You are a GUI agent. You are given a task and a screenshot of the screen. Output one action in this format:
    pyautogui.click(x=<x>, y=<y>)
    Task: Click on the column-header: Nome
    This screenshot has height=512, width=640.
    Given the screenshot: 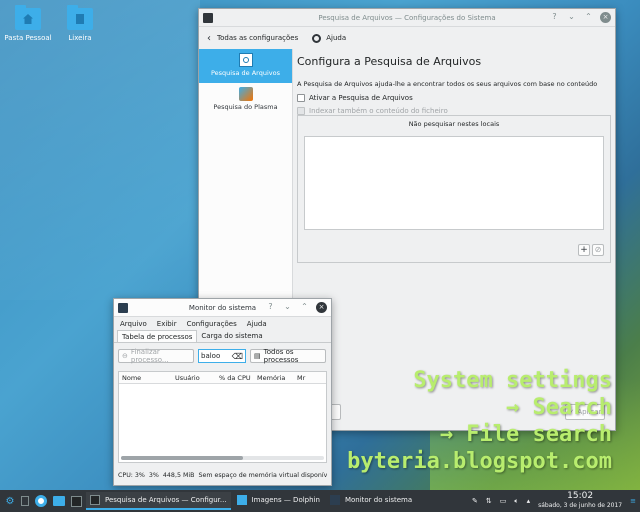 What is the action you would take?
    pyautogui.click(x=147, y=378)
    